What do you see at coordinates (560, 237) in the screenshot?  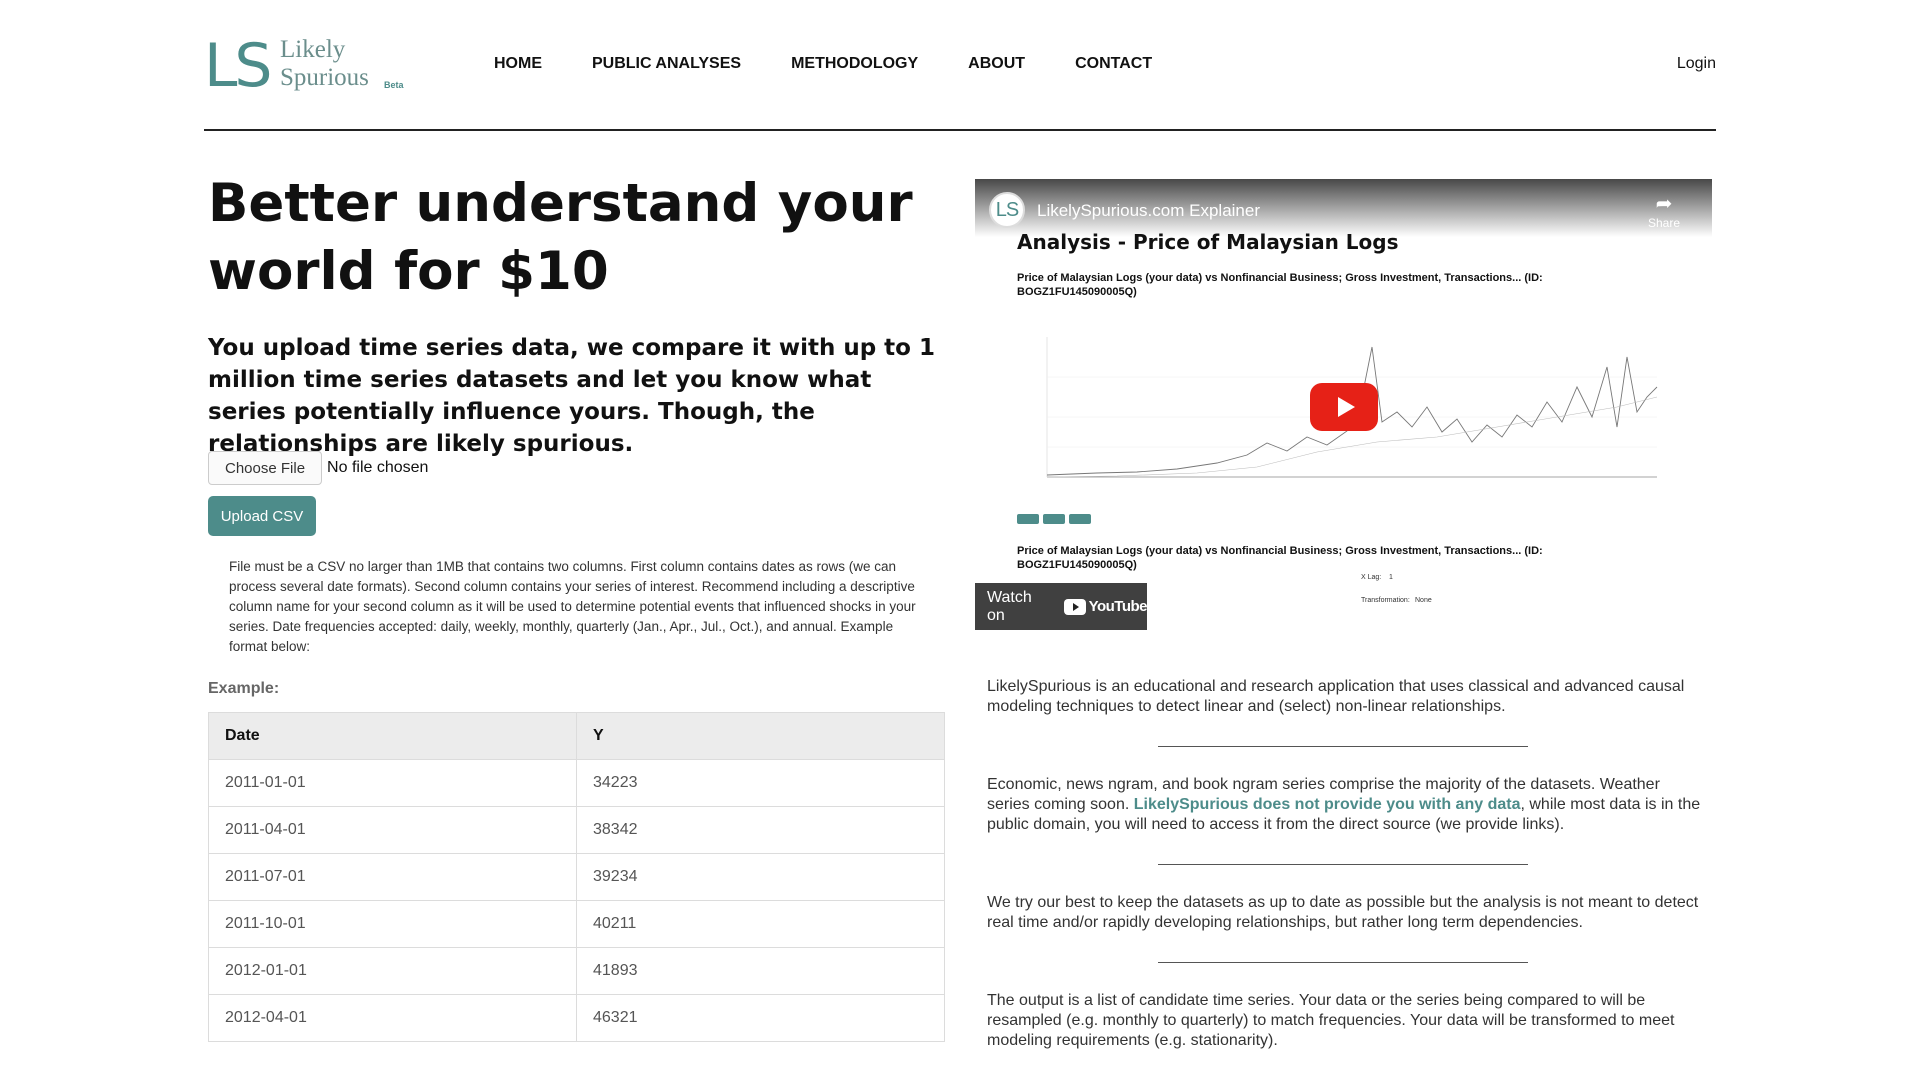 I see `hero-title: Better understand your world for $10` at bounding box center [560, 237].